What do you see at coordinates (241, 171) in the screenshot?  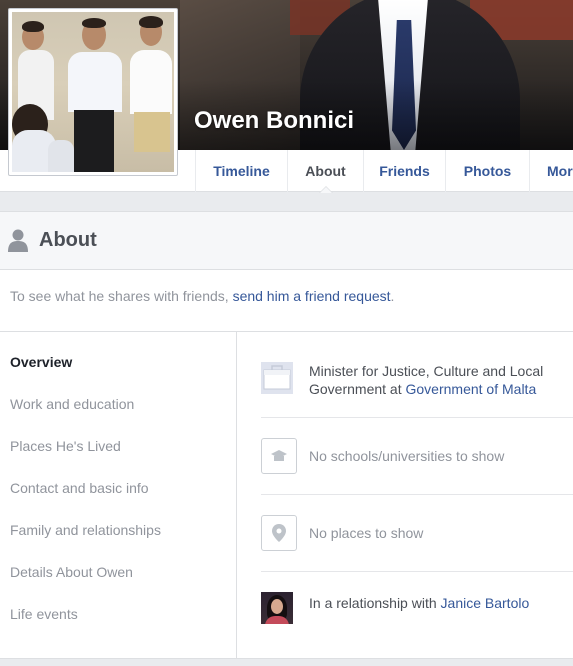 I see `tab-timeline: Timeline` at bounding box center [241, 171].